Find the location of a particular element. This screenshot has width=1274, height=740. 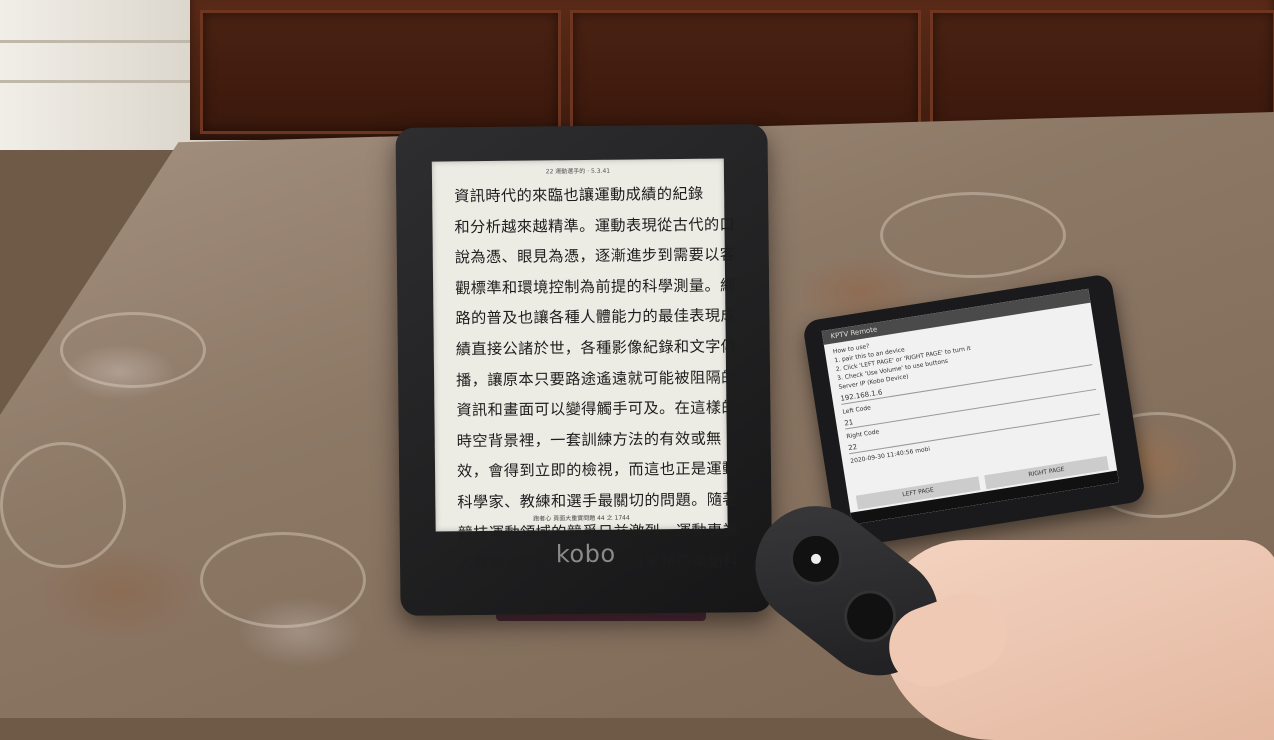

book-line: 播，讓原本只要路途遙遠就可能被阻隔的 is located at coordinates (596, 378).